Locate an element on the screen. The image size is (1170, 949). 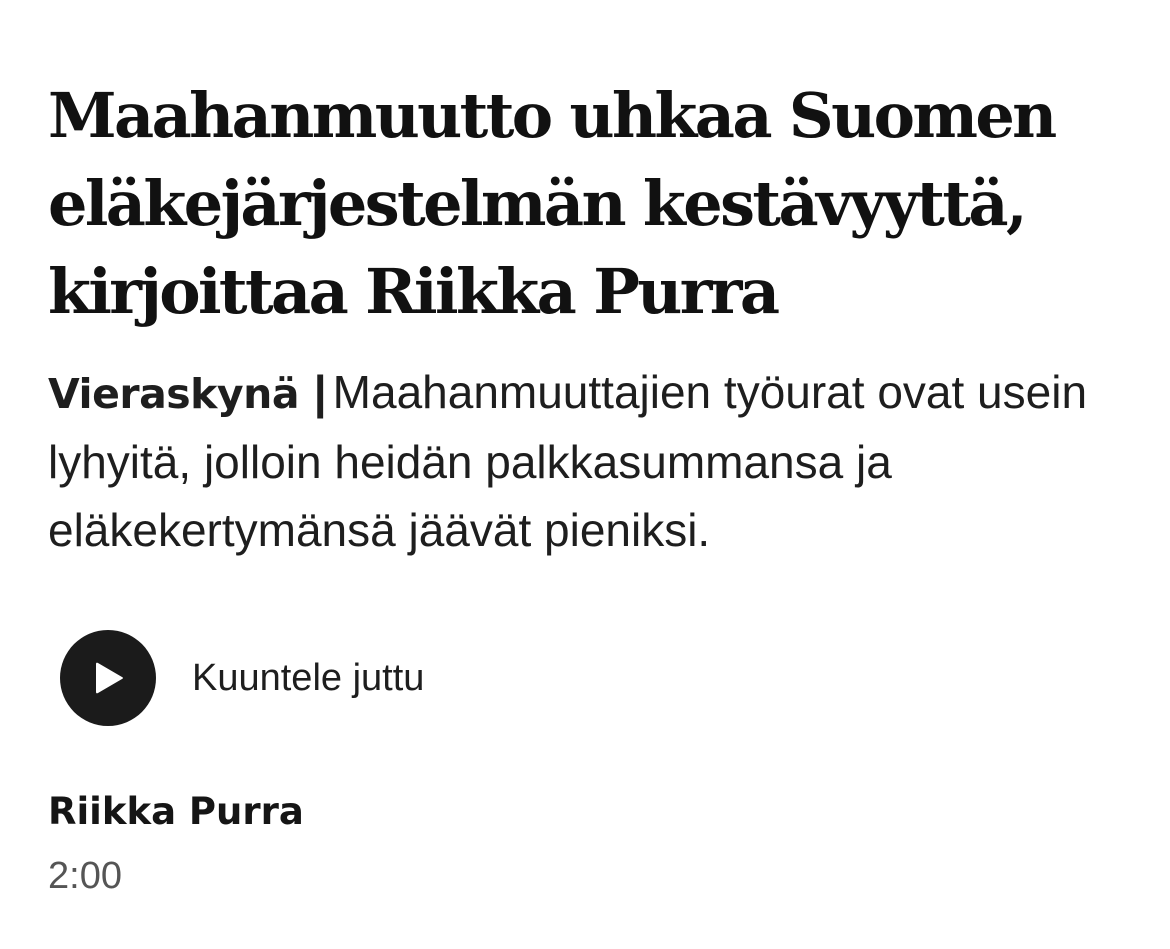
listen-label: Kuuntele juttu is located at coordinates (308, 678).